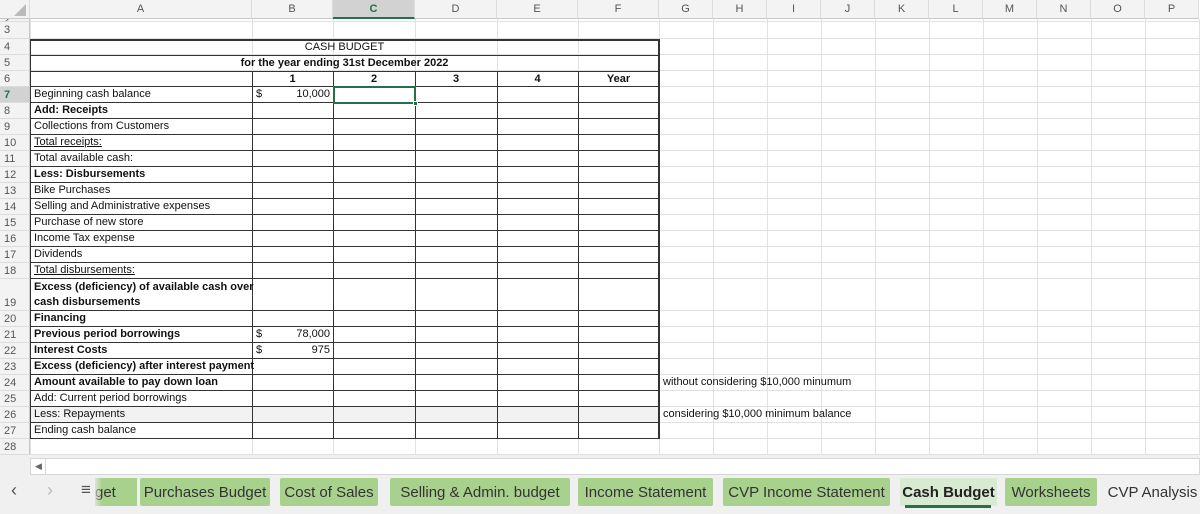 The image size is (1200, 514). I want to click on sheet-tab-cvp-income-statement: CVP Income Statement, so click(806, 492).